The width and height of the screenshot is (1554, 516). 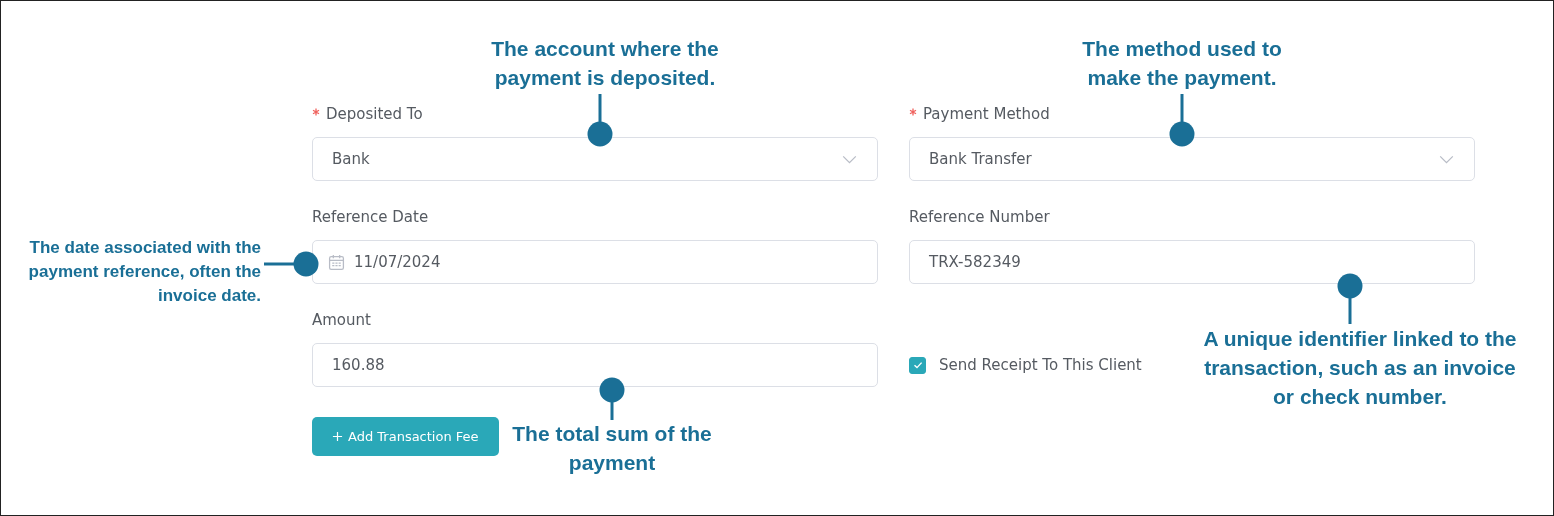 What do you see at coordinates (1040, 365) in the screenshot?
I see `checkbox-label: Send Receipt To This Client` at bounding box center [1040, 365].